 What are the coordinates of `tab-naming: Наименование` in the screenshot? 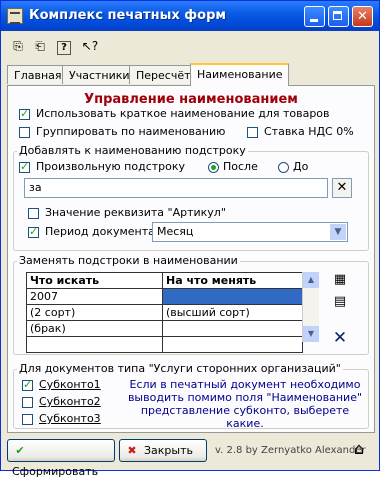 It's located at (240, 74).